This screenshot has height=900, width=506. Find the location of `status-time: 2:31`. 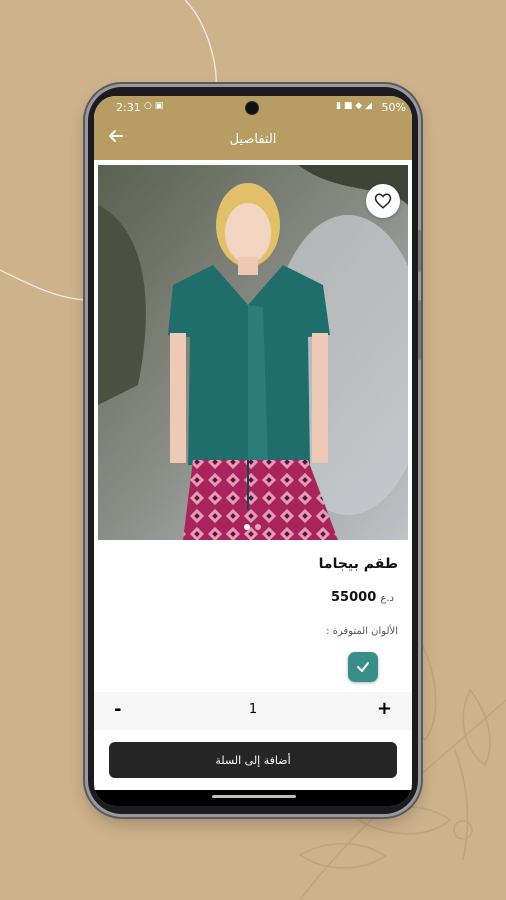

status-time: 2:31 is located at coordinates (128, 107).